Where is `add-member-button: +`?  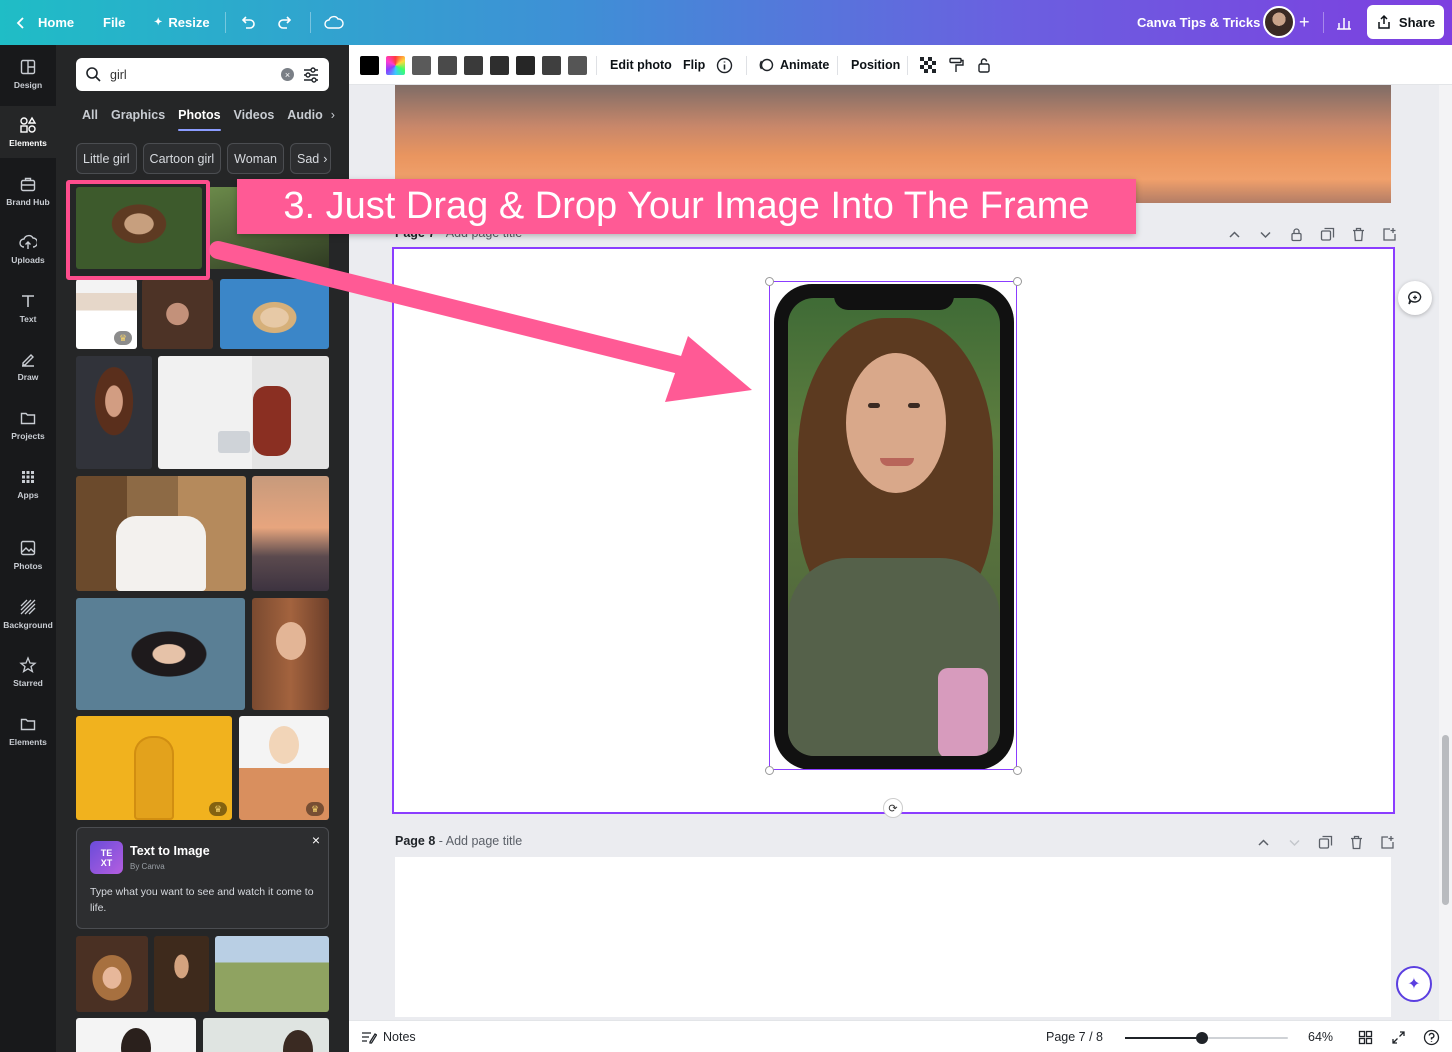 add-member-button: + is located at coordinates (1304, 22).